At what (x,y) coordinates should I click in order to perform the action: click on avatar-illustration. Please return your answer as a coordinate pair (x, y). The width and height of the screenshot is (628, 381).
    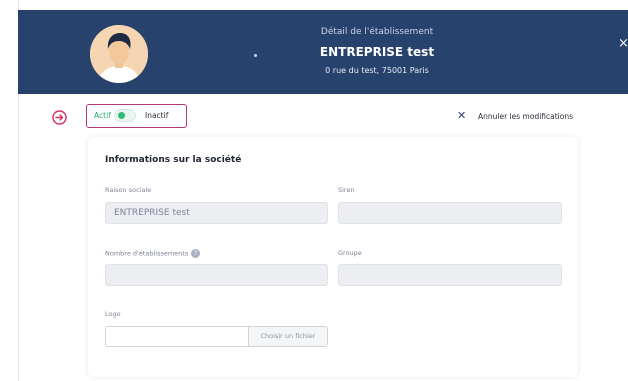
    Looking at the image, I should click on (119, 54).